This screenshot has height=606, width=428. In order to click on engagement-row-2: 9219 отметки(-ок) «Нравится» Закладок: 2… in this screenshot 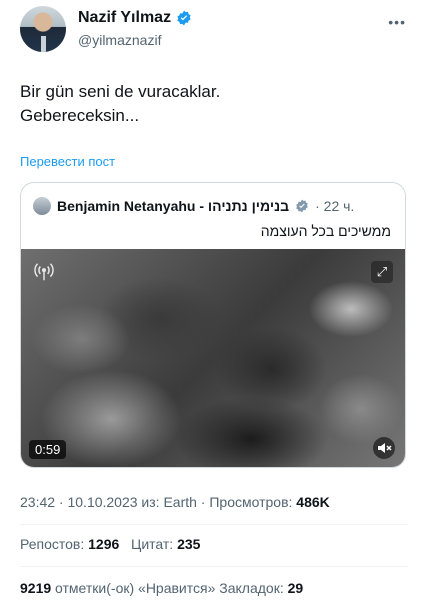, I will do `click(161, 588)`.